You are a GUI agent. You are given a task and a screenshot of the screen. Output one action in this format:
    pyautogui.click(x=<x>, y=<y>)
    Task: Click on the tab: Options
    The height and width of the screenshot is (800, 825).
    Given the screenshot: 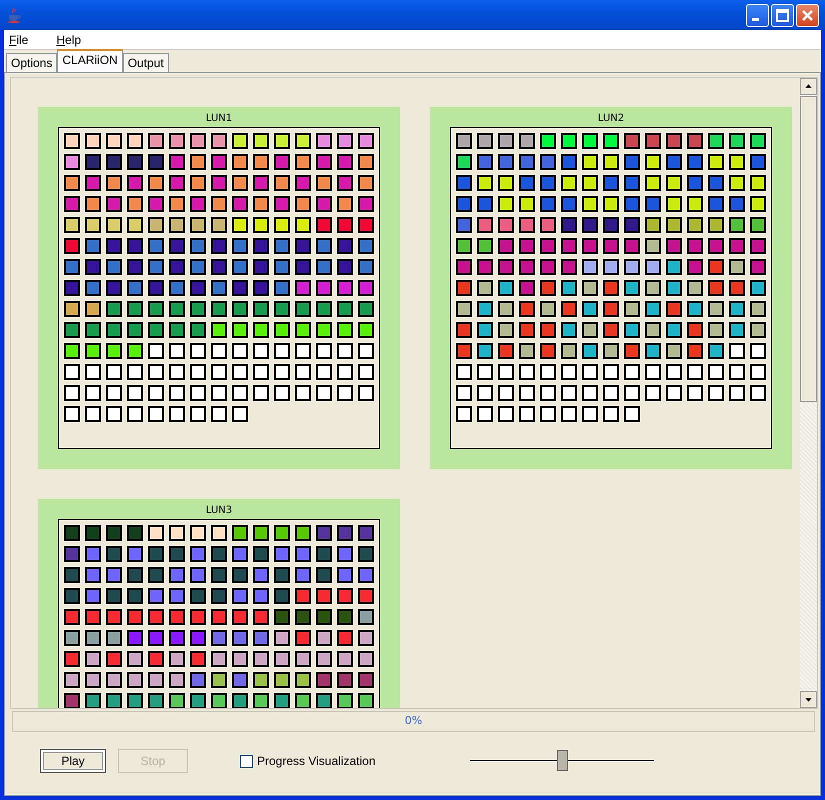 What is the action you would take?
    pyautogui.click(x=32, y=62)
    